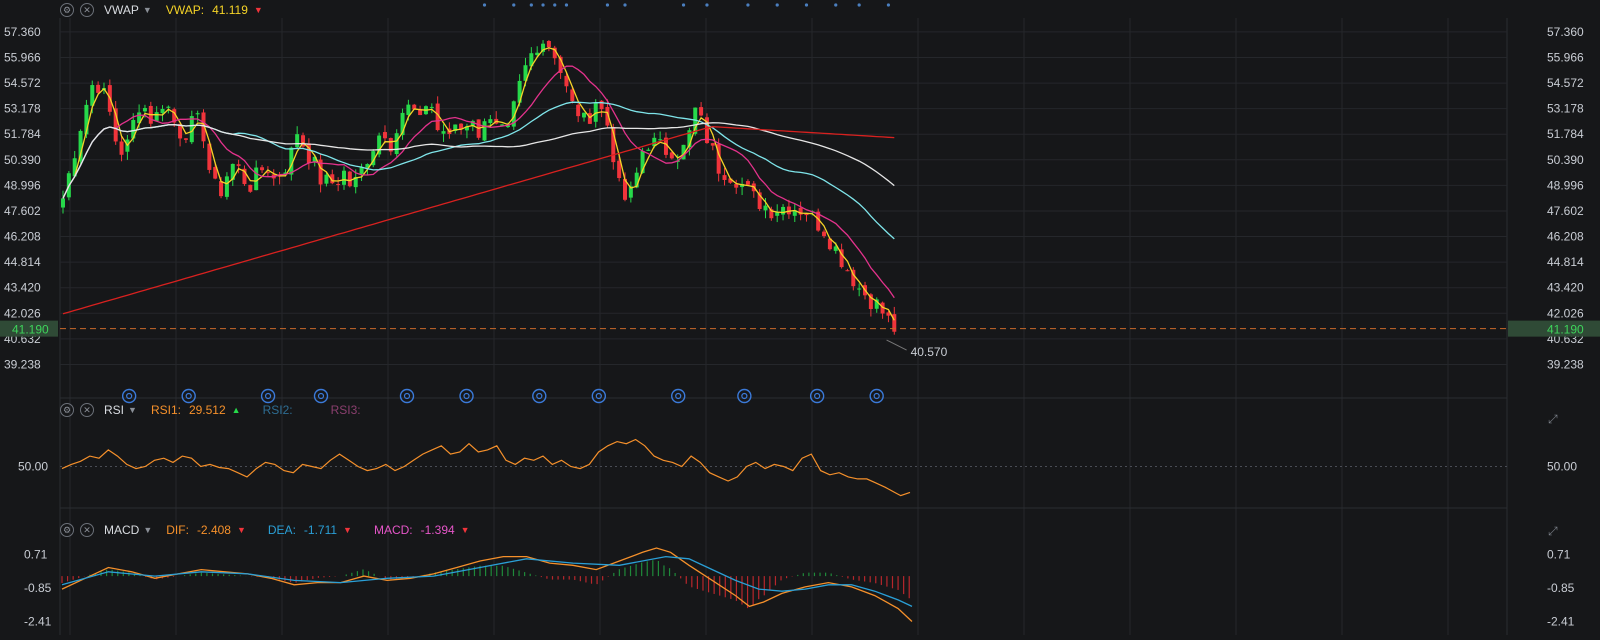 This screenshot has width=1600, height=640. I want to click on macd-value: -1.394, so click(437, 530).